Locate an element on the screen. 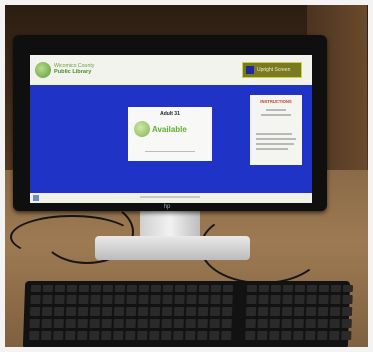  library-logo-text: Wicomico County Public Library is located at coordinates (74, 69).